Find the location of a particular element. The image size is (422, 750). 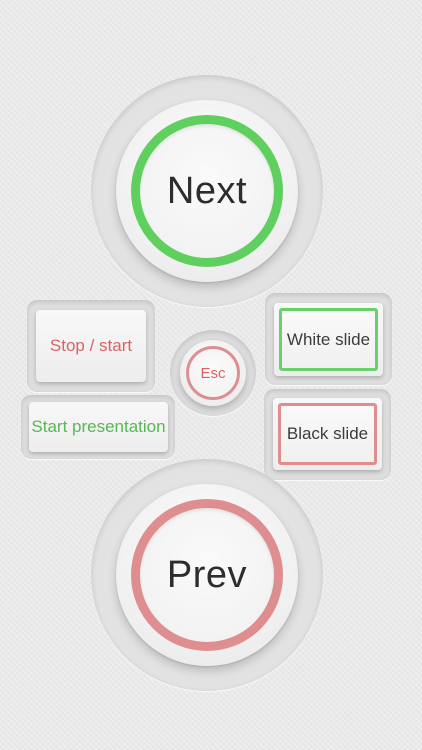

start-presentation-label: Start presentation is located at coordinates (98, 426).